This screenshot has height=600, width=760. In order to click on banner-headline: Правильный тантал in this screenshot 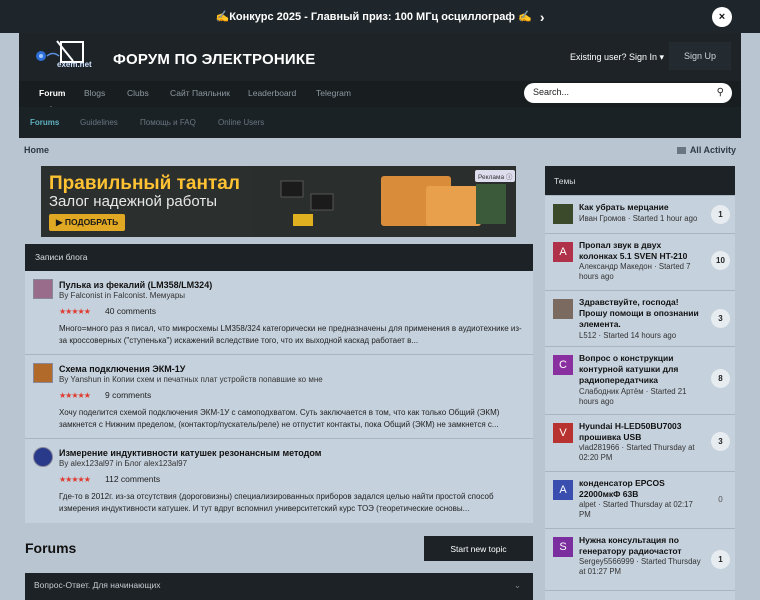, I will do `click(144, 183)`.